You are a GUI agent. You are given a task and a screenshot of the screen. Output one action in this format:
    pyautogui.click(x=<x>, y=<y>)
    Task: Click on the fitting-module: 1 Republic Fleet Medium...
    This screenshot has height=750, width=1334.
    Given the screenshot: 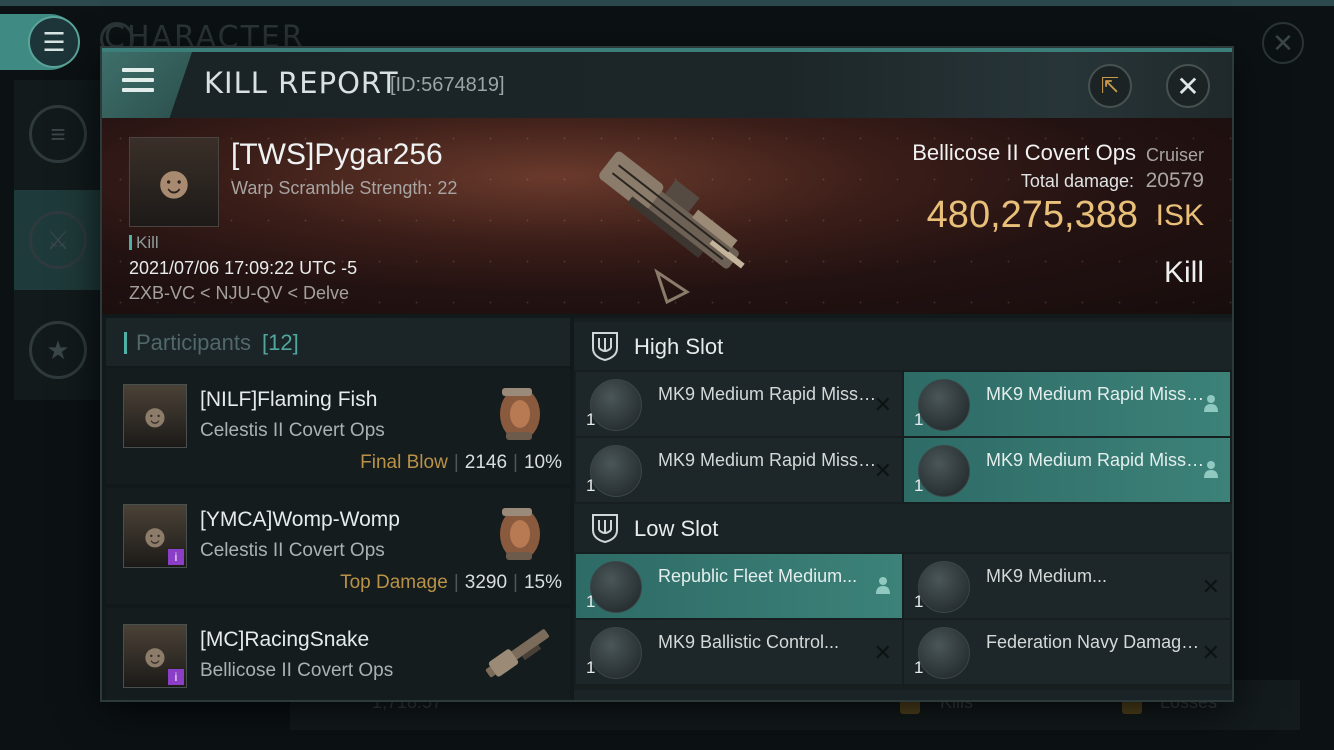 What is the action you would take?
    pyautogui.click(x=739, y=586)
    